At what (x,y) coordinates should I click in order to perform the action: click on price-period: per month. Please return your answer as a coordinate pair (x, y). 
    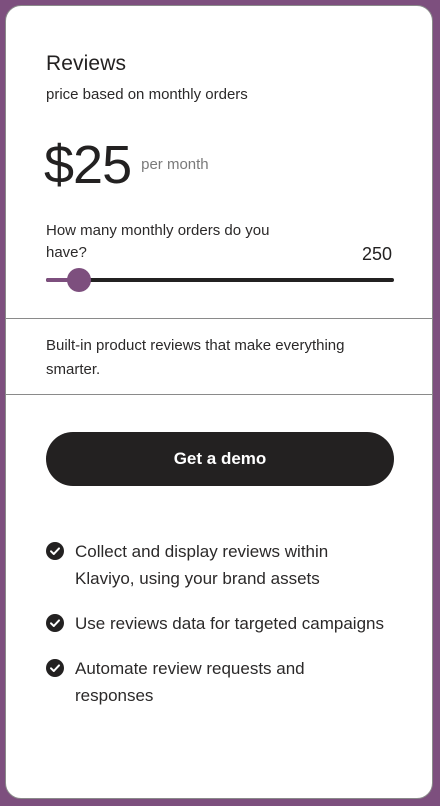
    Looking at the image, I should click on (175, 164).